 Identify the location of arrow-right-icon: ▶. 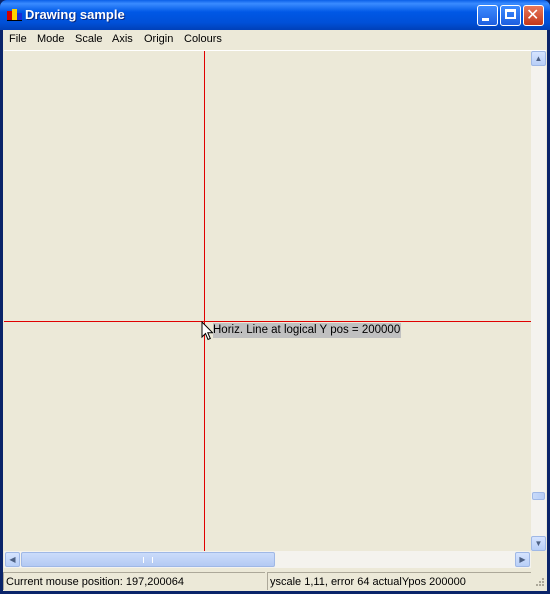
(522, 559).